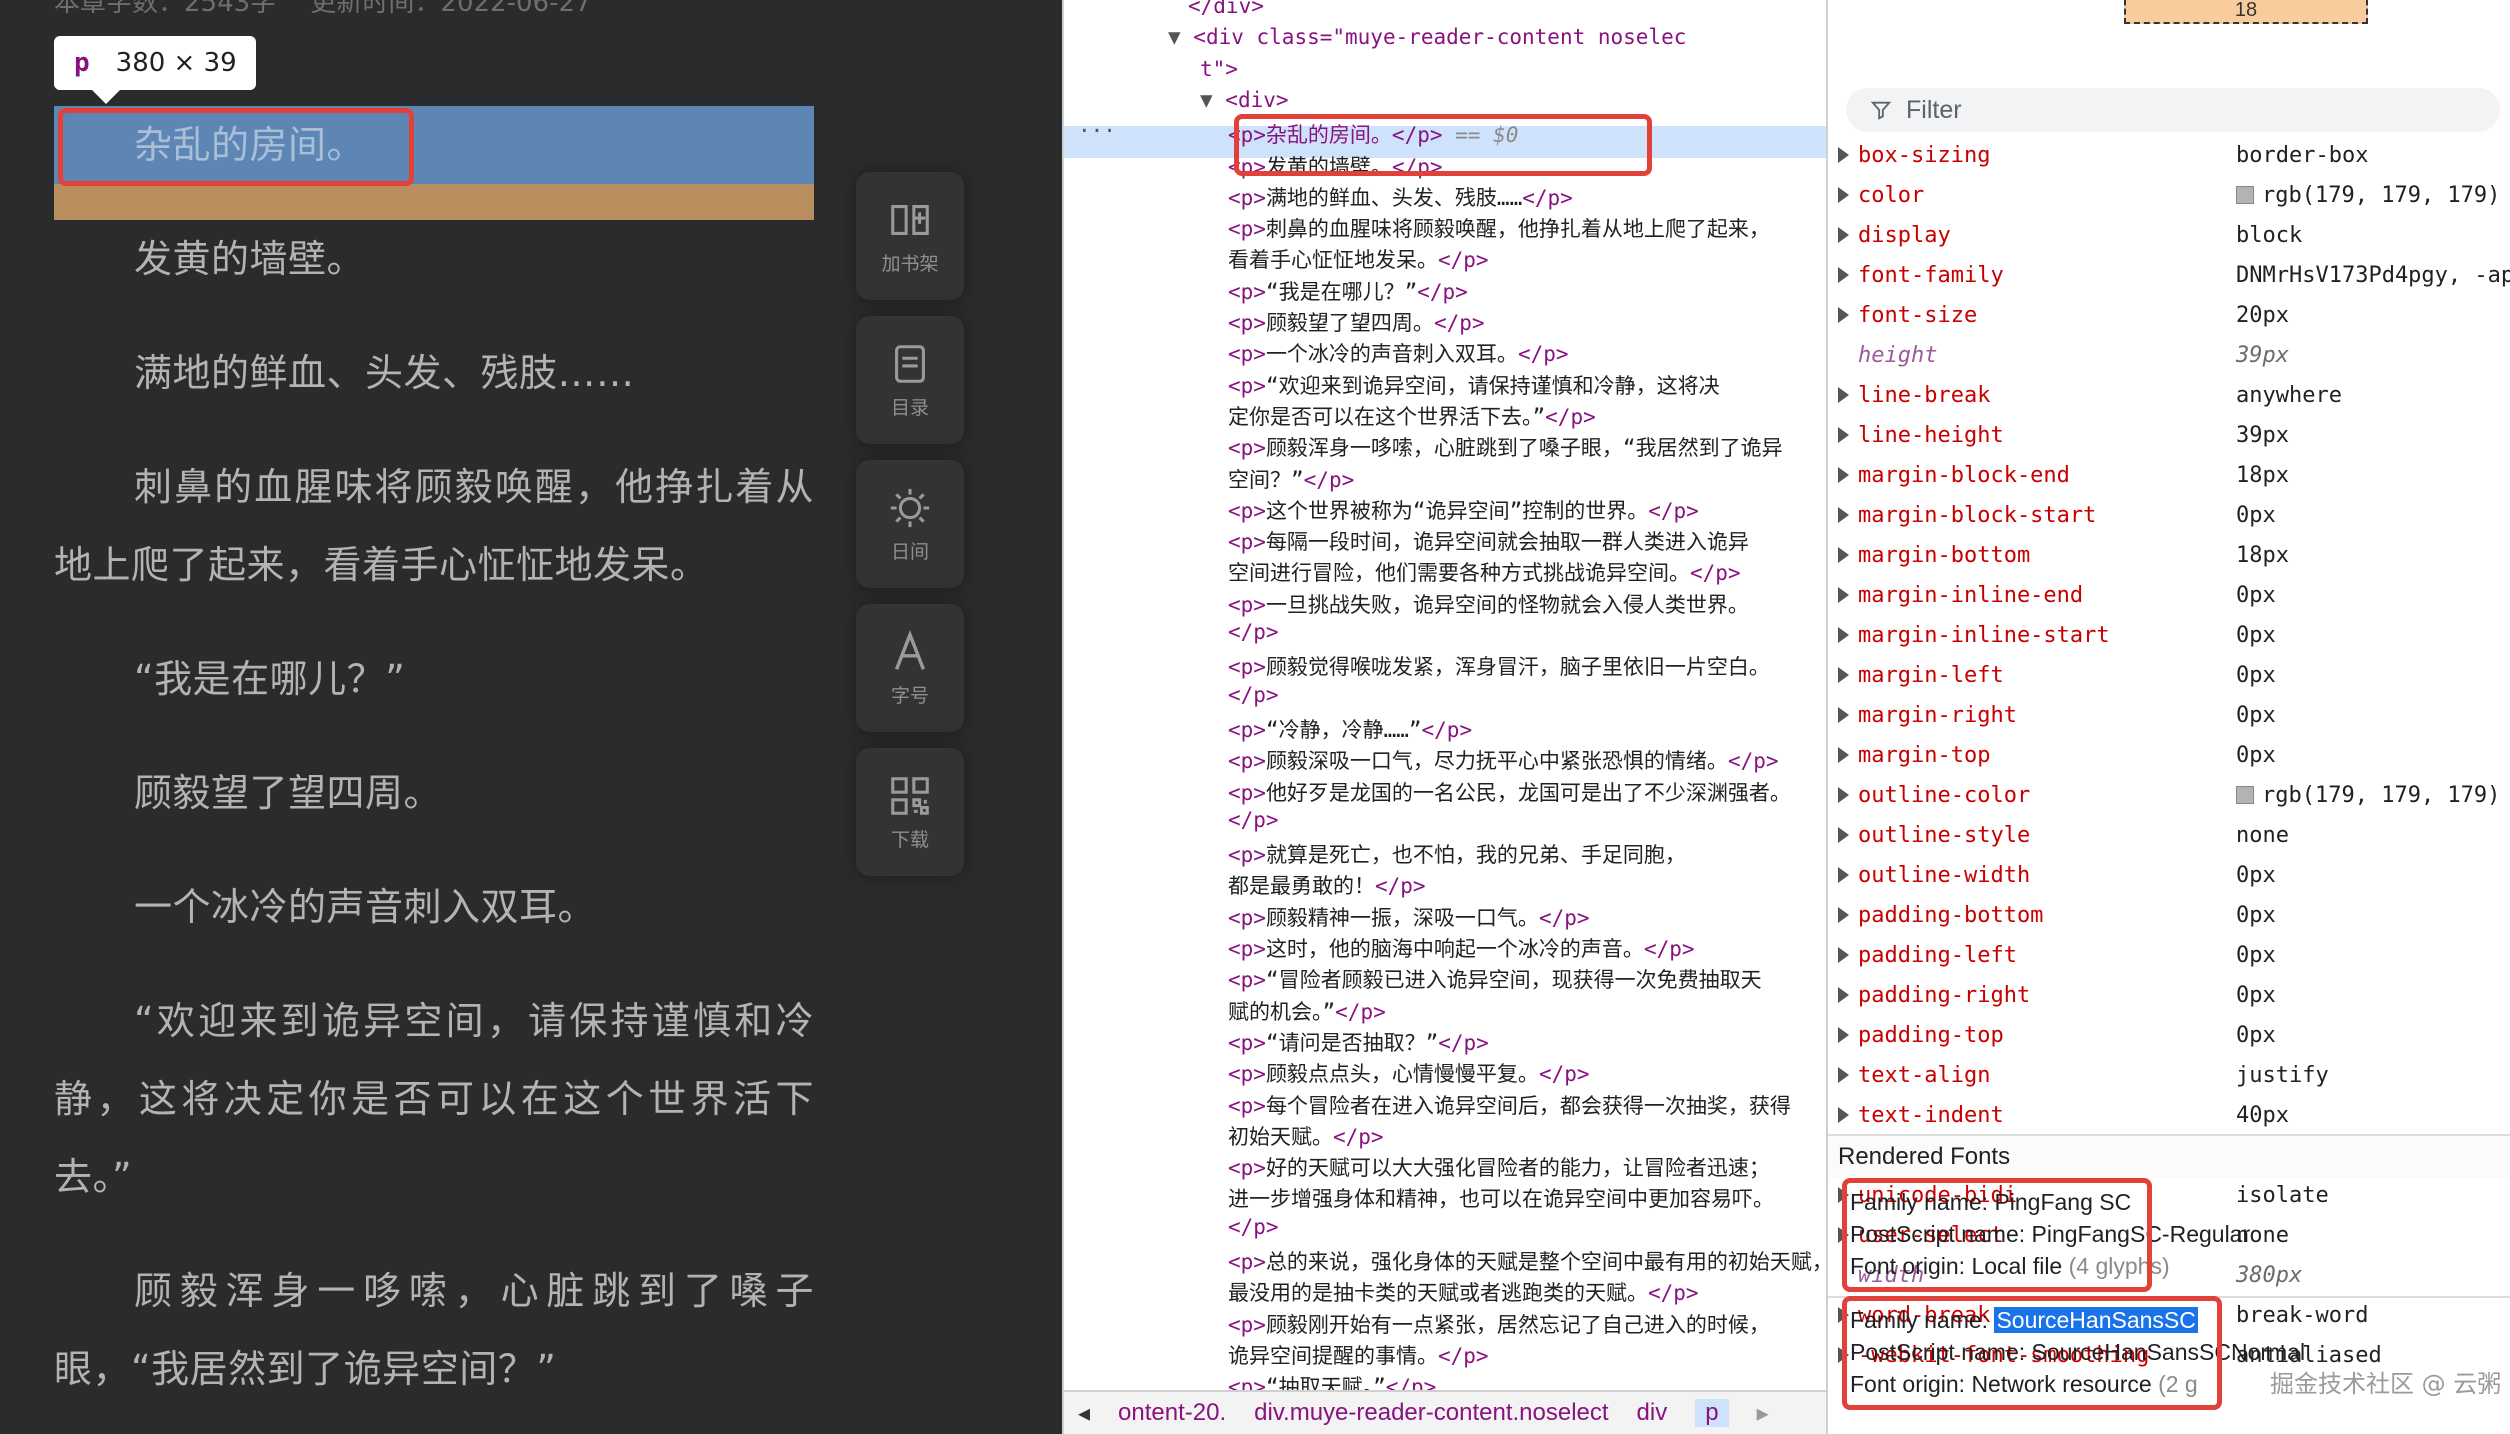 The image size is (2510, 1434). Describe the element at coordinates (910, 524) in the screenshot. I see `day-mode-button: 日间` at that location.